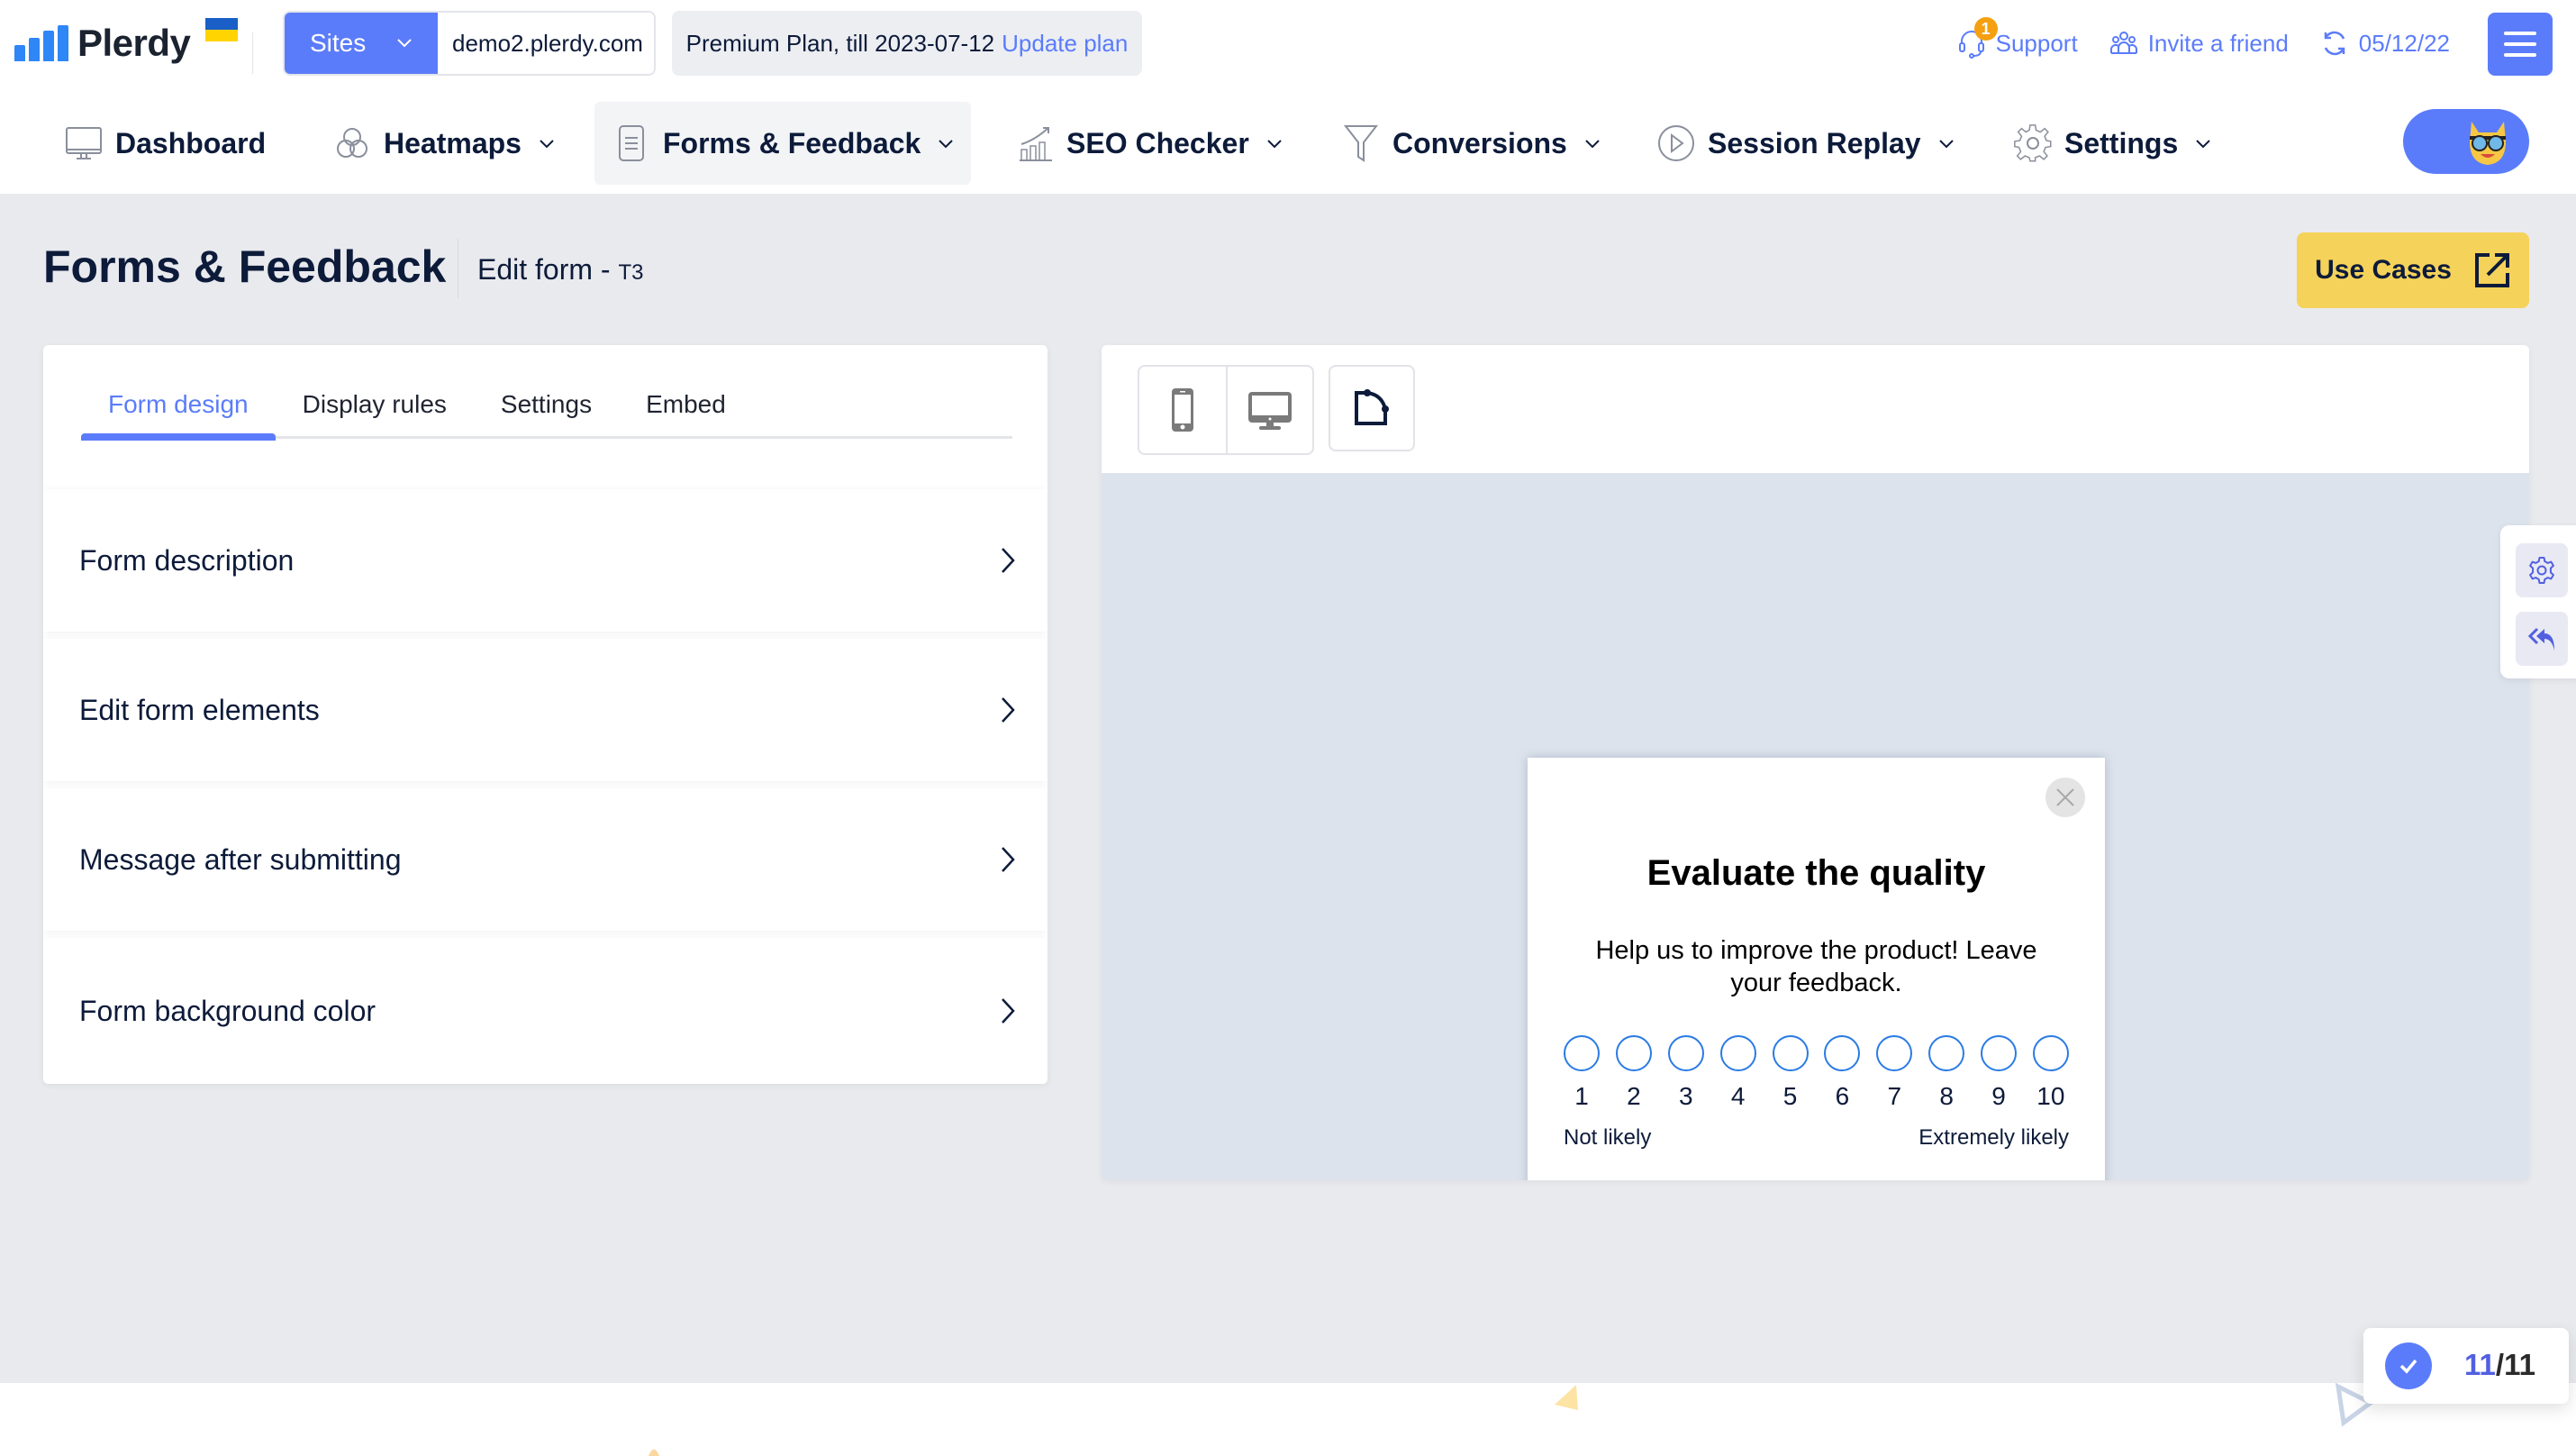 This screenshot has height=1456, width=2576. I want to click on plerdy-logo: Plerdy, so click(103, 43).